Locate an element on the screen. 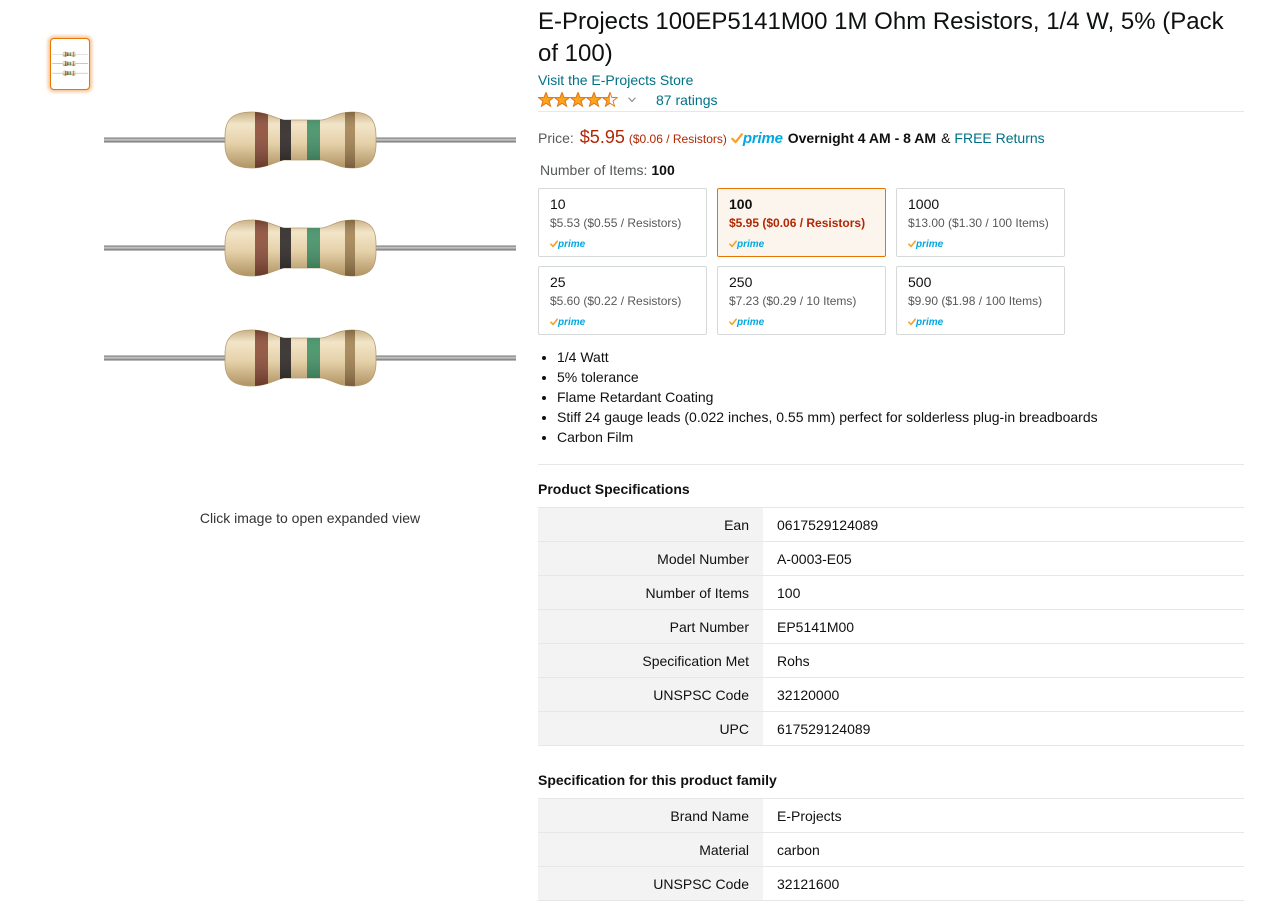 Image resolution: width=1267 pixels, height=906 pixels. price-amount: $5.95 is located at coordinates (602, 137).